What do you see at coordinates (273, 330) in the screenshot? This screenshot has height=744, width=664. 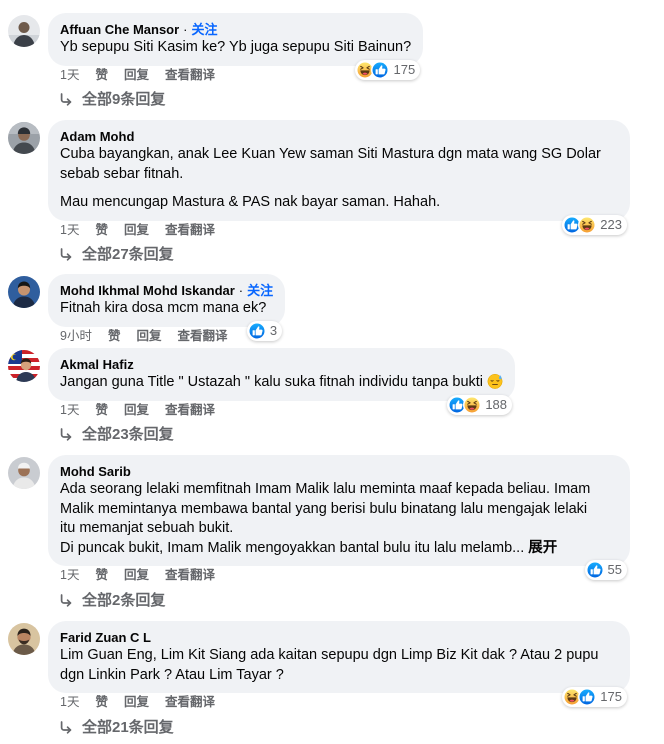 I see `reaction-count: 3` at bounding box center [273, 330].